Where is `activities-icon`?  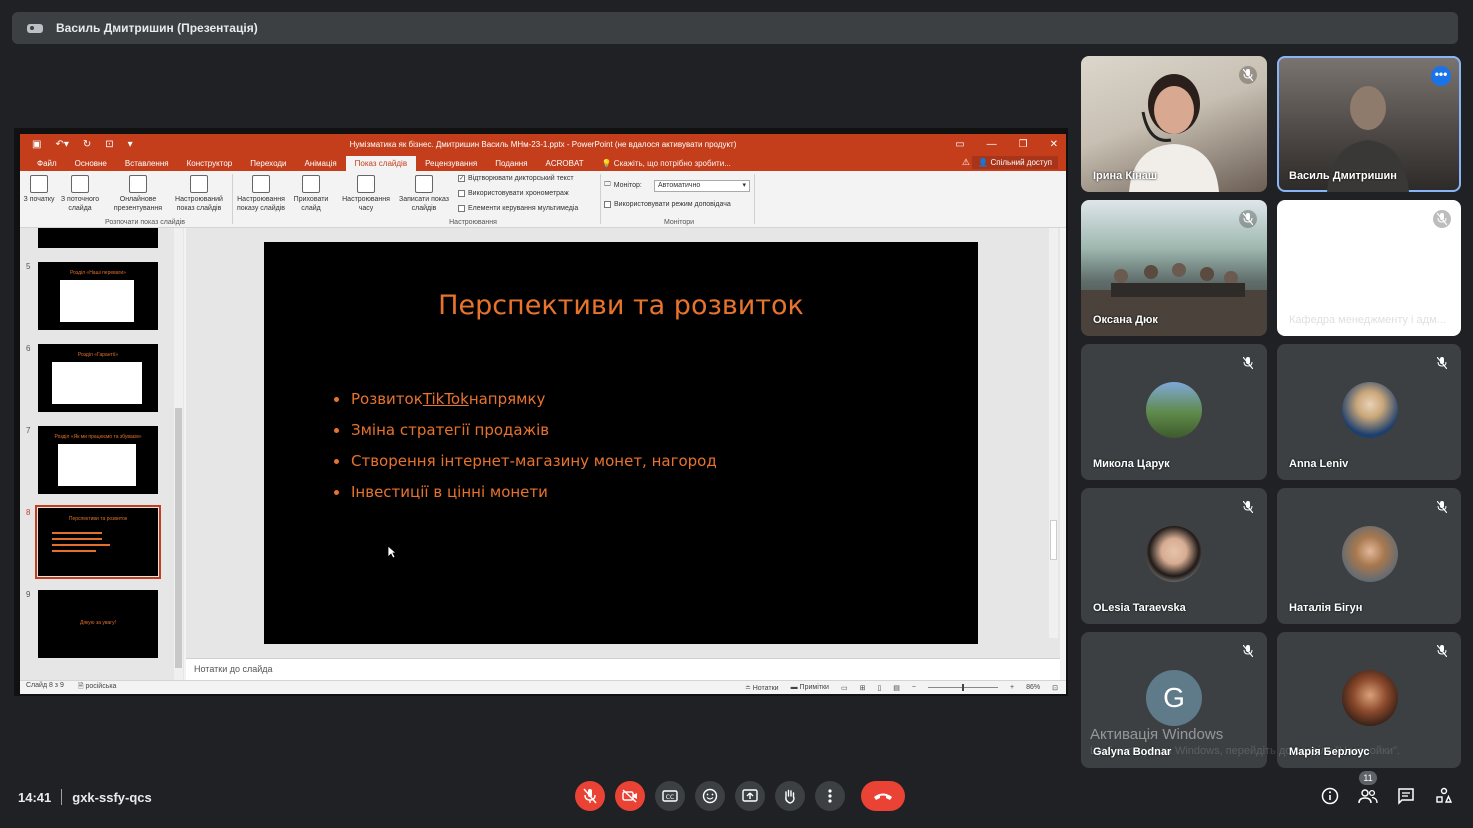
activities-icon is located at coordinates (1444, 795).